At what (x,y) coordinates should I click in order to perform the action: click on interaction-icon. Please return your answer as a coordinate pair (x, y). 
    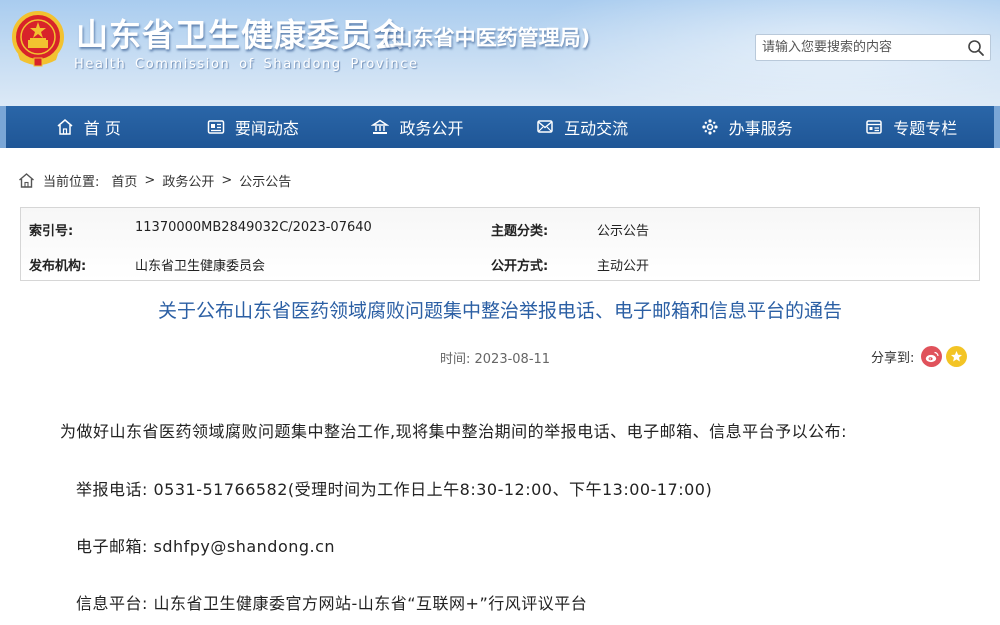
    Looking at the image, I should click on (545, 126).